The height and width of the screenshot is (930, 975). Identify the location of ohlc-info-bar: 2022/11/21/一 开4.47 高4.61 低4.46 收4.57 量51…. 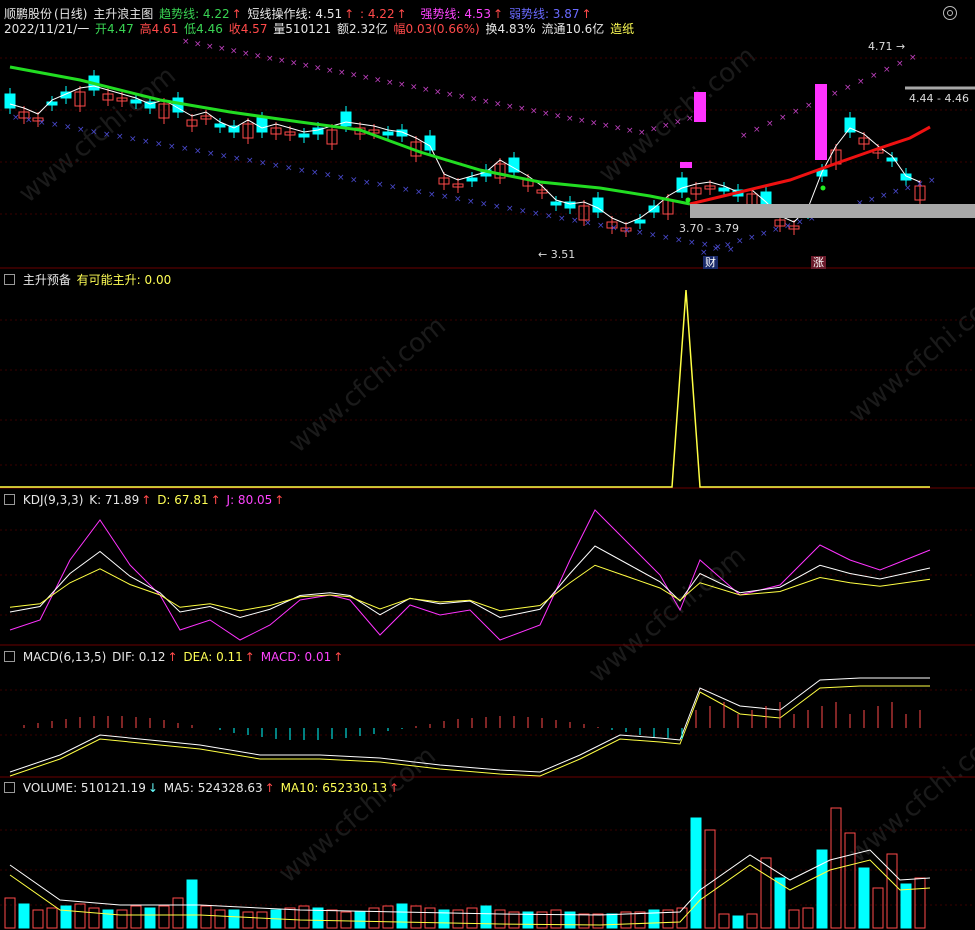
(320, 29).